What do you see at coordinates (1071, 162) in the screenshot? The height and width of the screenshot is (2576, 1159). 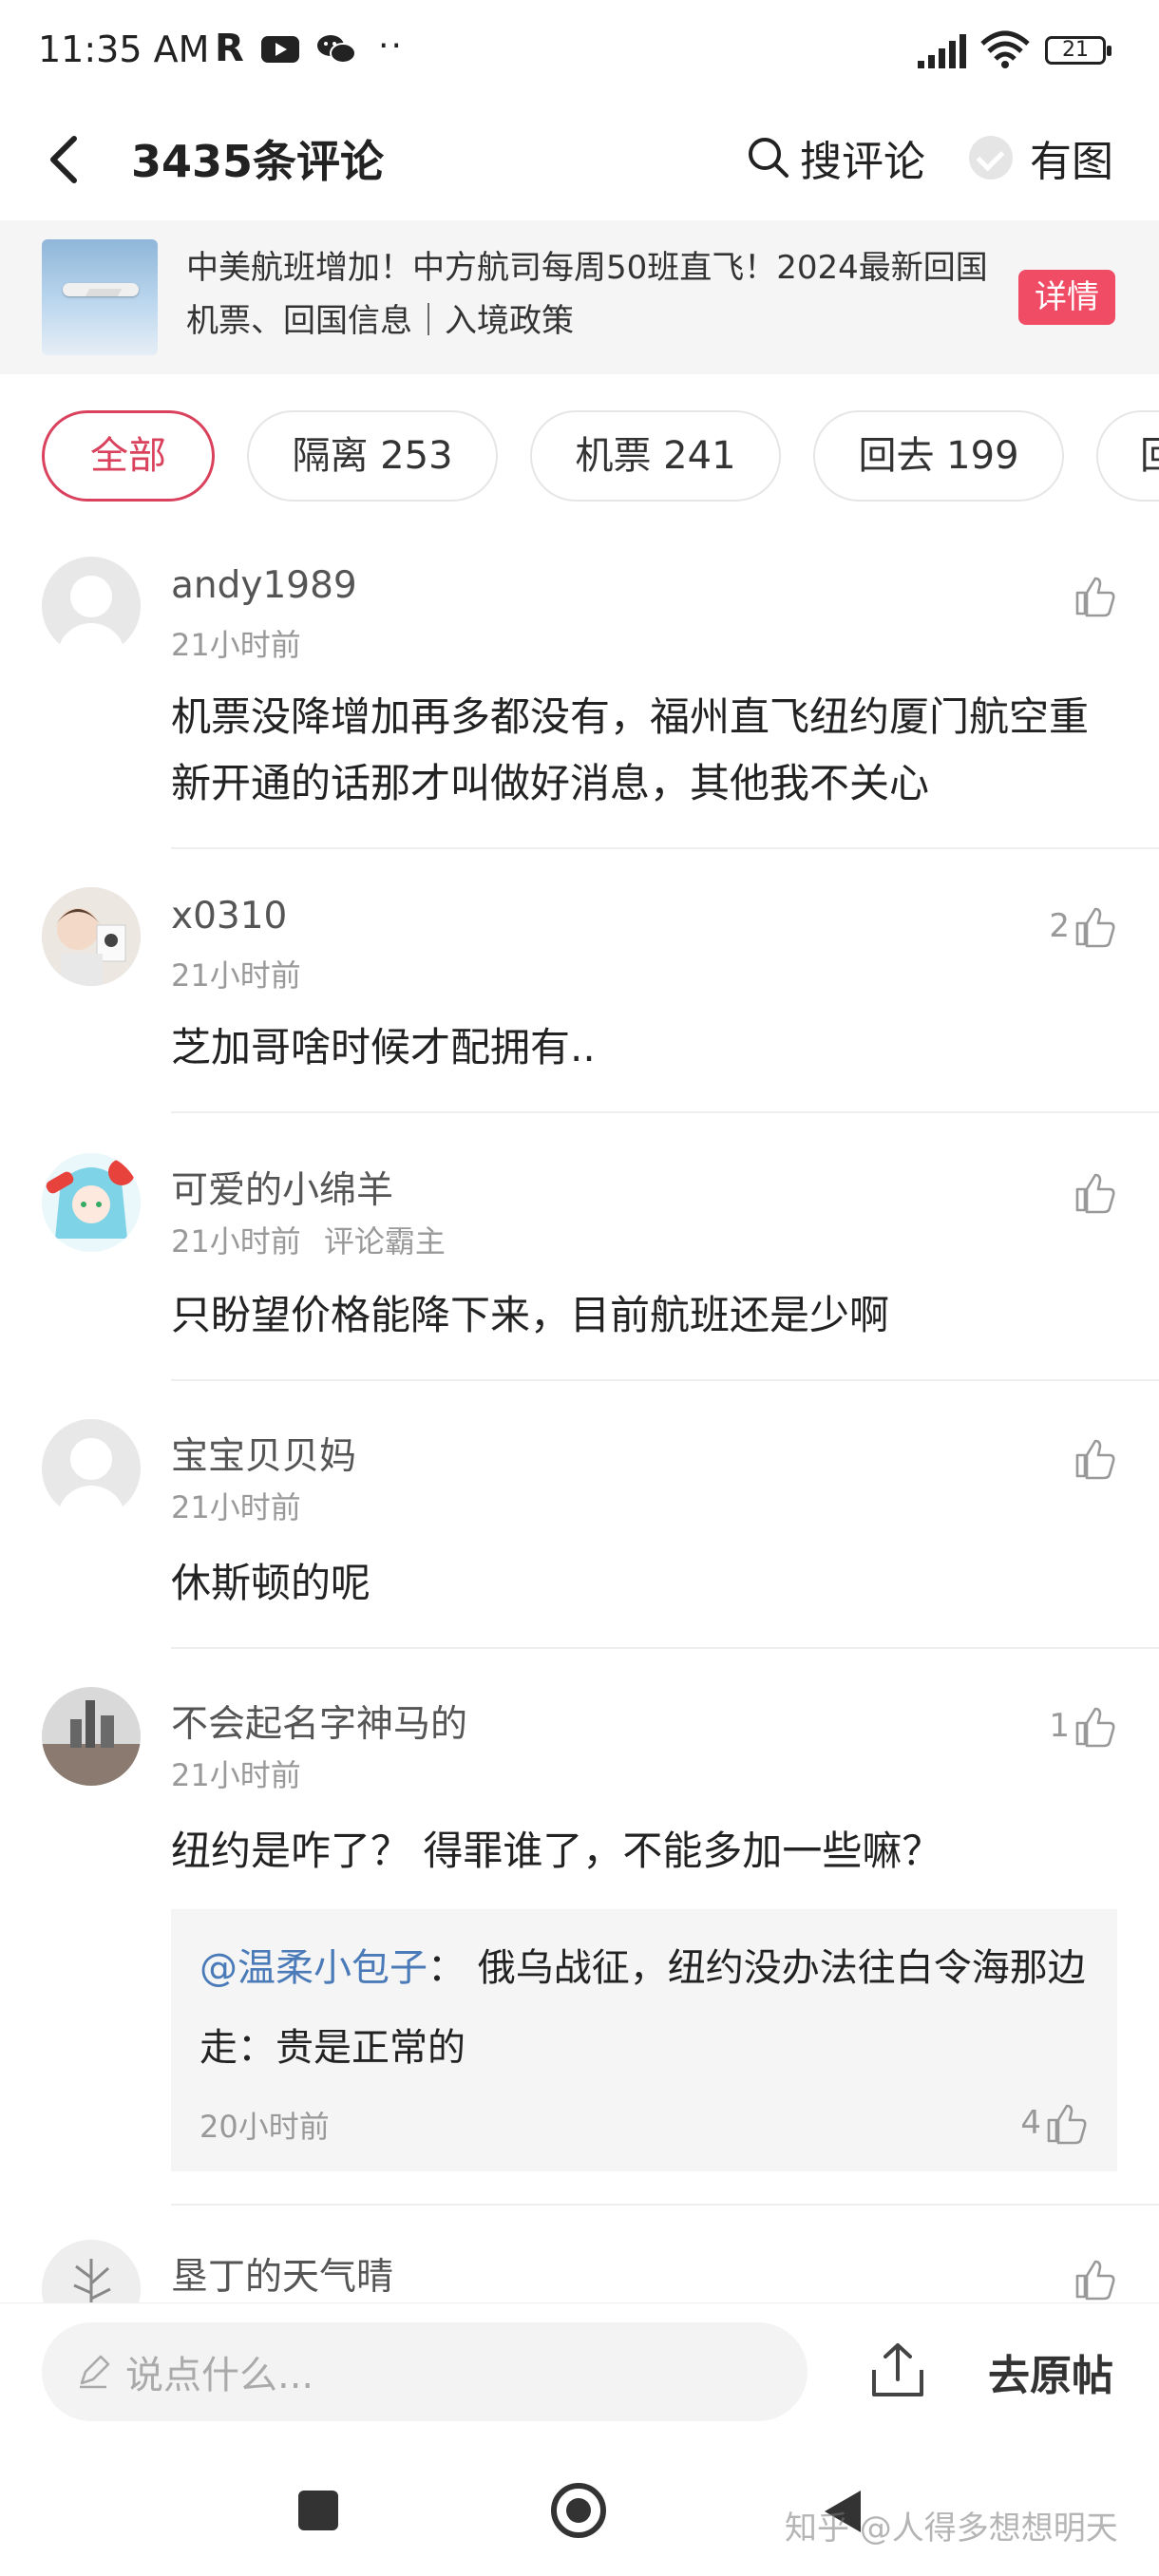 I see `with-image-label: 有图` at bounding box center [1071, 162].